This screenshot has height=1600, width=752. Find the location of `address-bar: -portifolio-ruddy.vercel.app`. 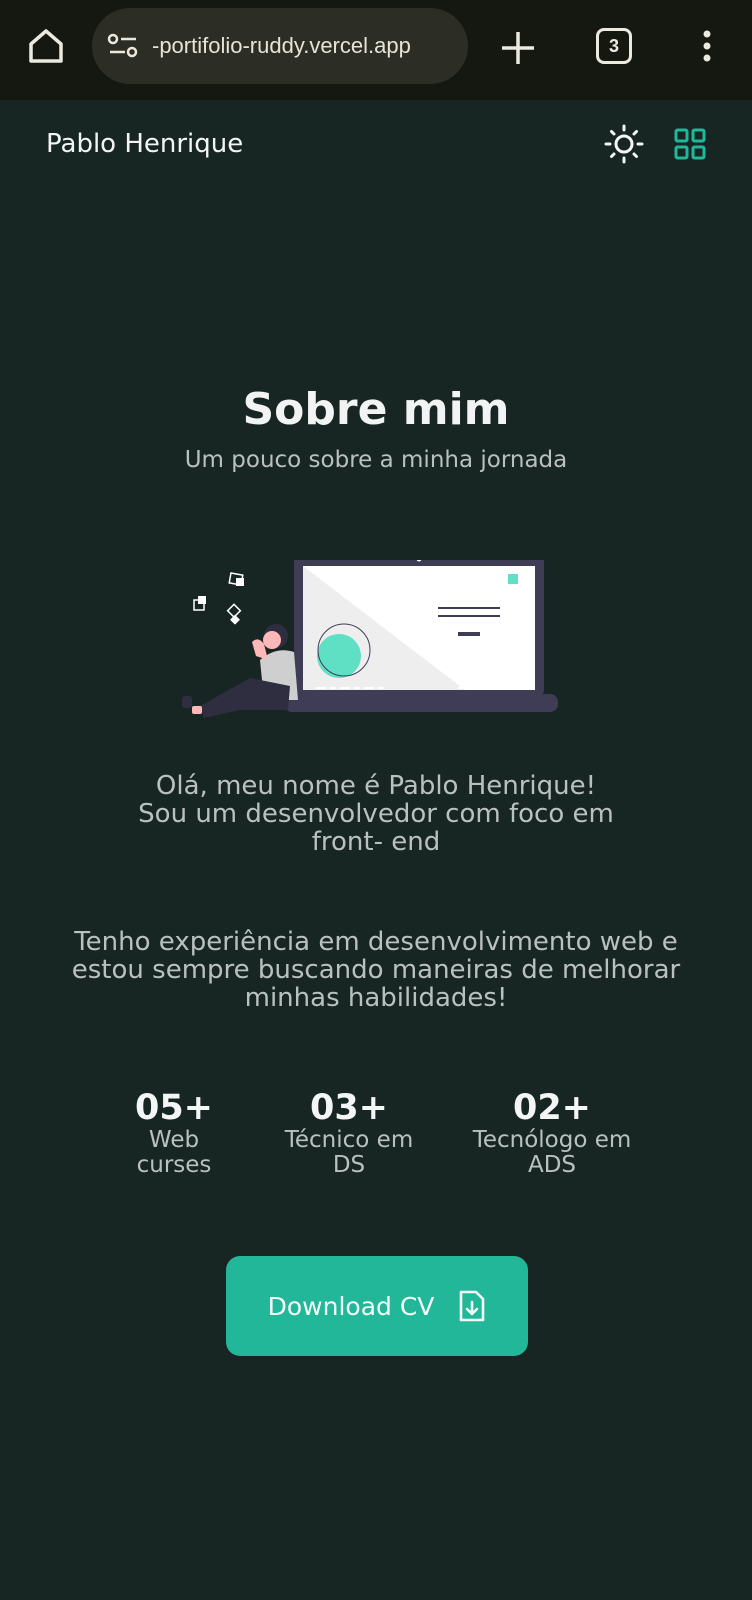

address-bar: -portifolio-ruddy.vercel.app is located at coordinates (280, 46).